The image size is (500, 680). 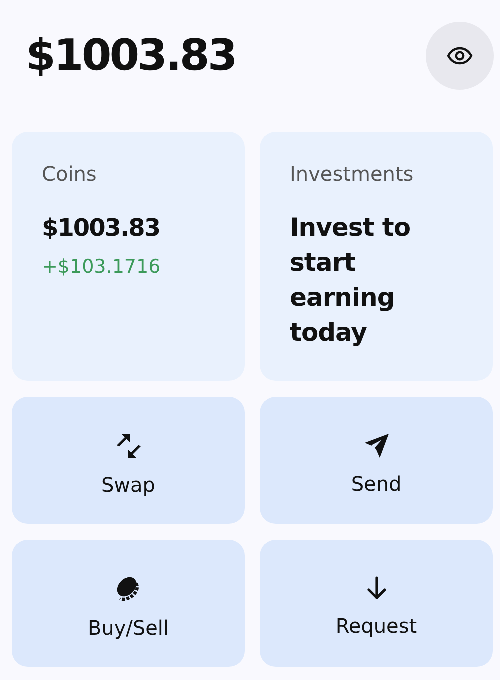 What do you see at coordinates (128, 460) in the screenshot?
I see `swap-button: Swap` at bounding box center [128, 460].